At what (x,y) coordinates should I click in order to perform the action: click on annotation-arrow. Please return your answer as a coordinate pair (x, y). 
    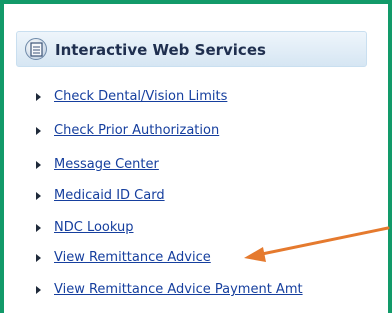
    Looking at the image, I should click on (317, 244).